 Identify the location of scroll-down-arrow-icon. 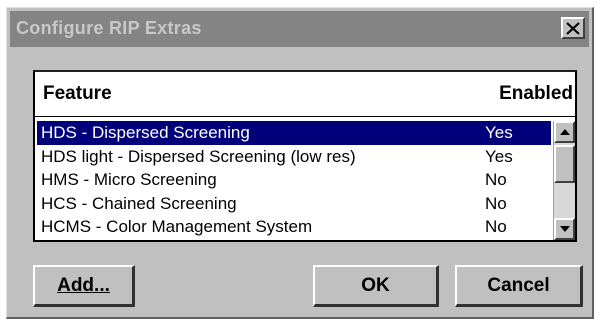
(564, 229).